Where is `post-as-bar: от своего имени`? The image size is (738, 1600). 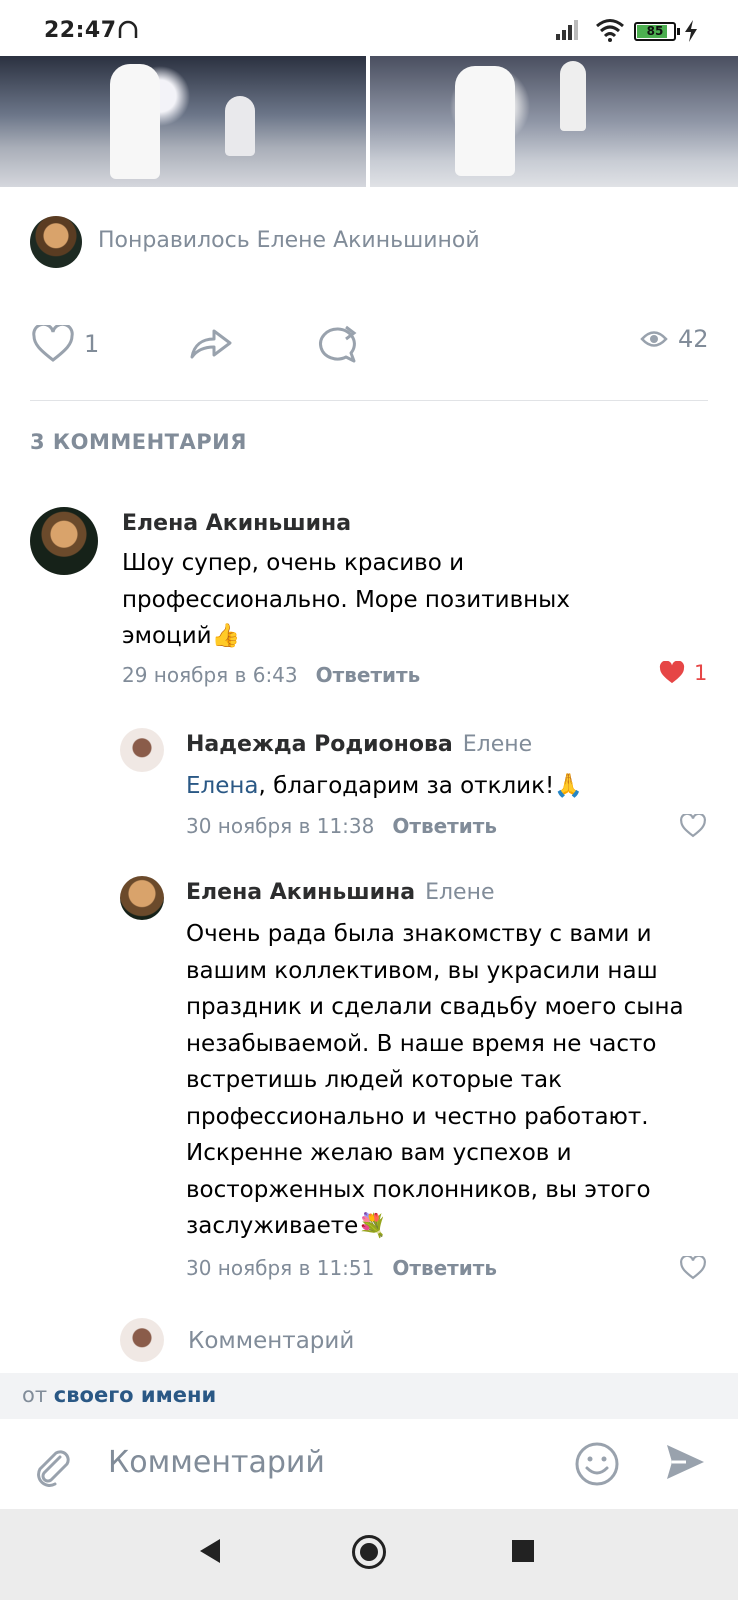
post-as-bar: от своего имени is located at coordinates (369, 1396).